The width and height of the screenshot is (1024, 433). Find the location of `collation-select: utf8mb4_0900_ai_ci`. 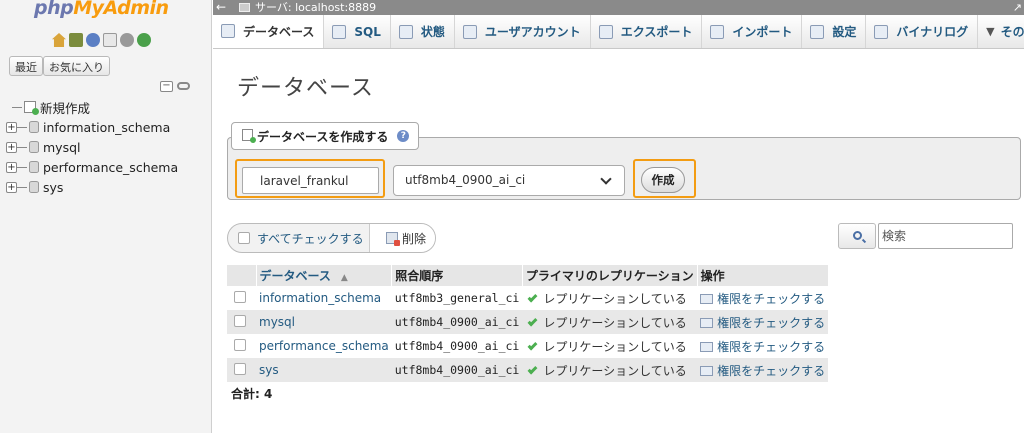

collation-select: utf8mb4_0900_ai_ci is located at coordinates (509, 180).